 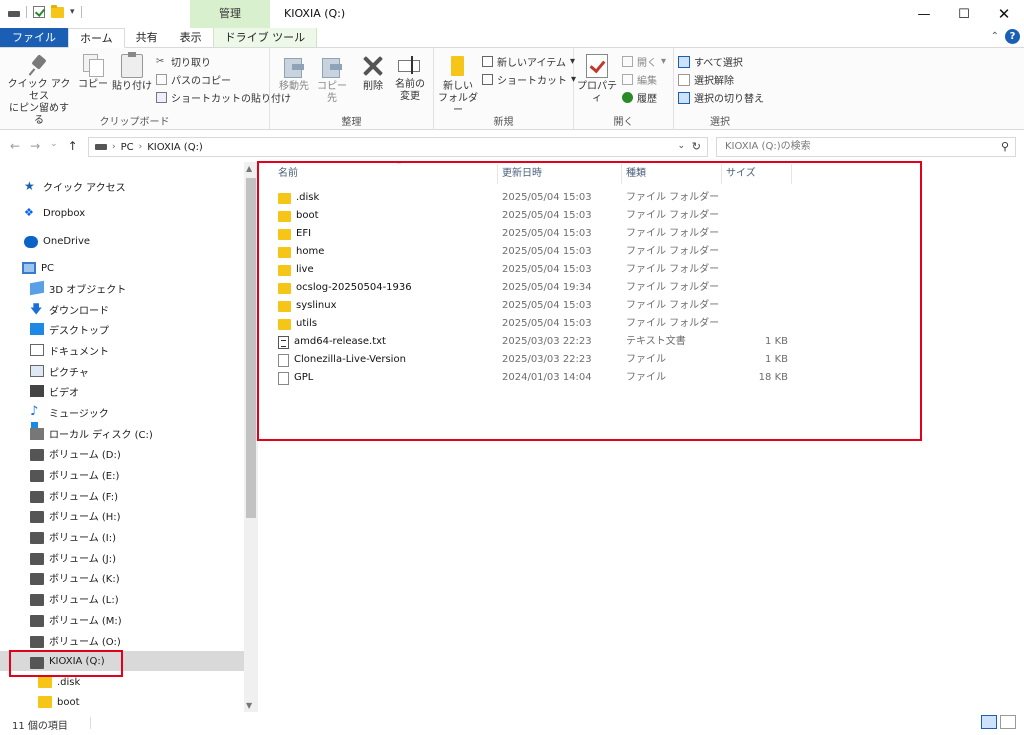 I want to click on copy-to-button: コピー先, so click(x=332, y=79).